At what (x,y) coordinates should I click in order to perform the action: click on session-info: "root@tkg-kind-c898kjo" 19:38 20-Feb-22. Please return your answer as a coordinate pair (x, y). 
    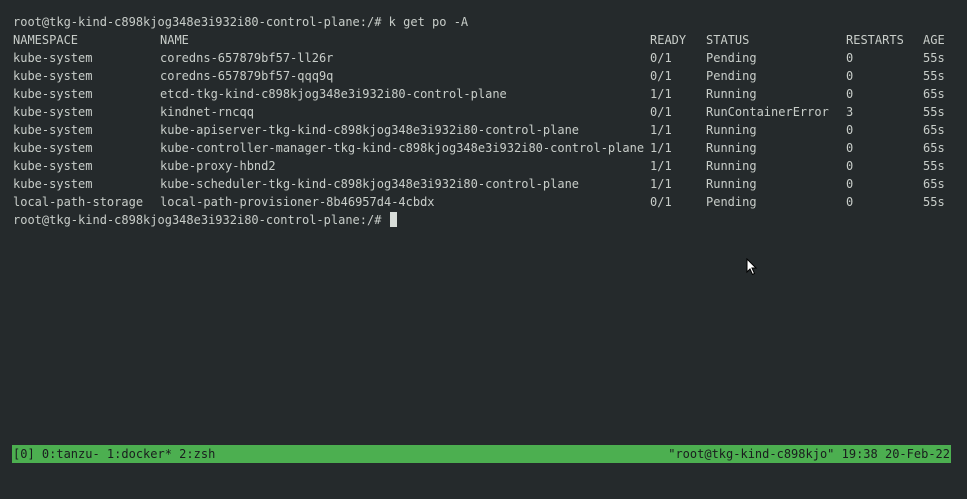
    Looking at the image, I should click on (809, 454).